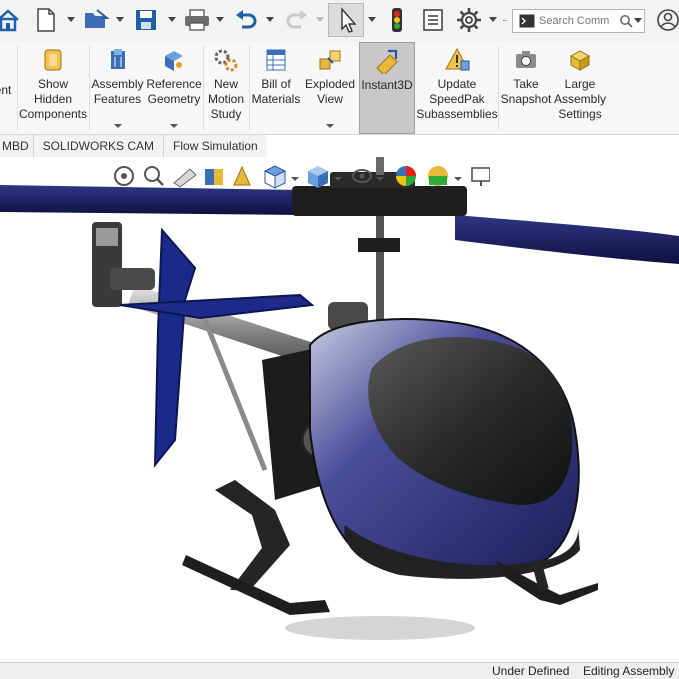  Describe the element at coordinates (185, 178) in the screenshot. I see `previous-view-icon` at that location.